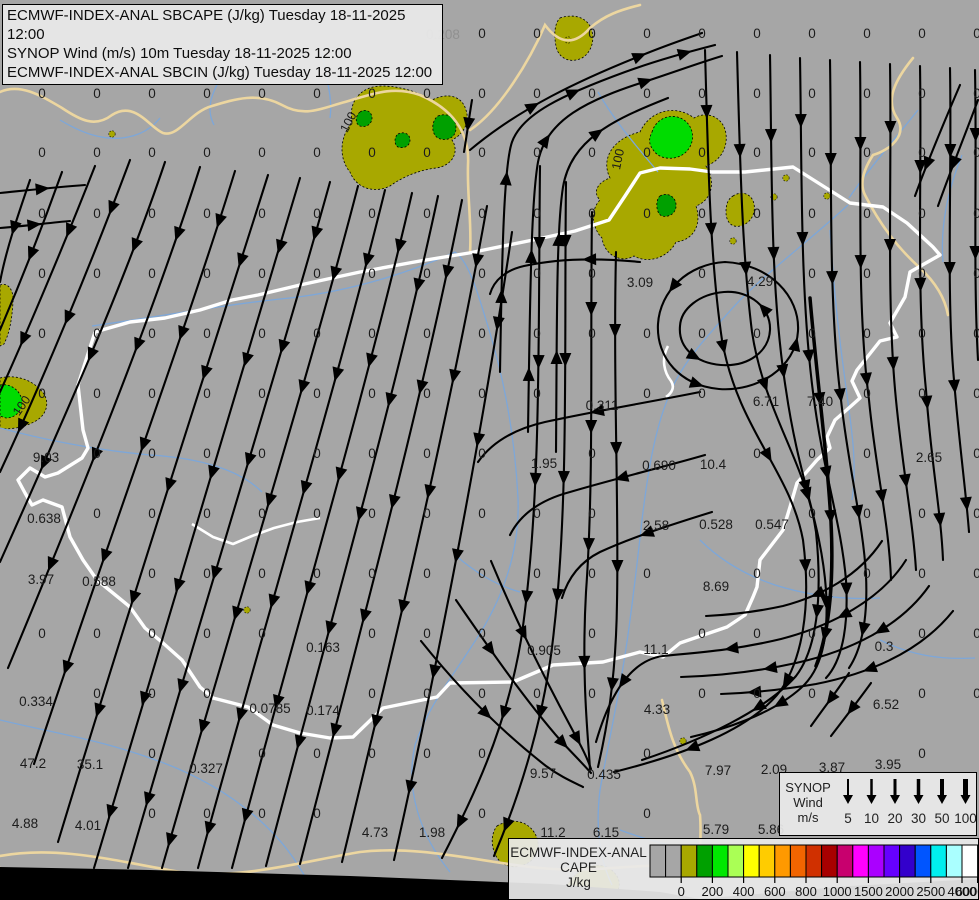  Describe the element at coordinates (899, 891) in the screenshot. I see `colorbar-tick-label: 2000` at that location.